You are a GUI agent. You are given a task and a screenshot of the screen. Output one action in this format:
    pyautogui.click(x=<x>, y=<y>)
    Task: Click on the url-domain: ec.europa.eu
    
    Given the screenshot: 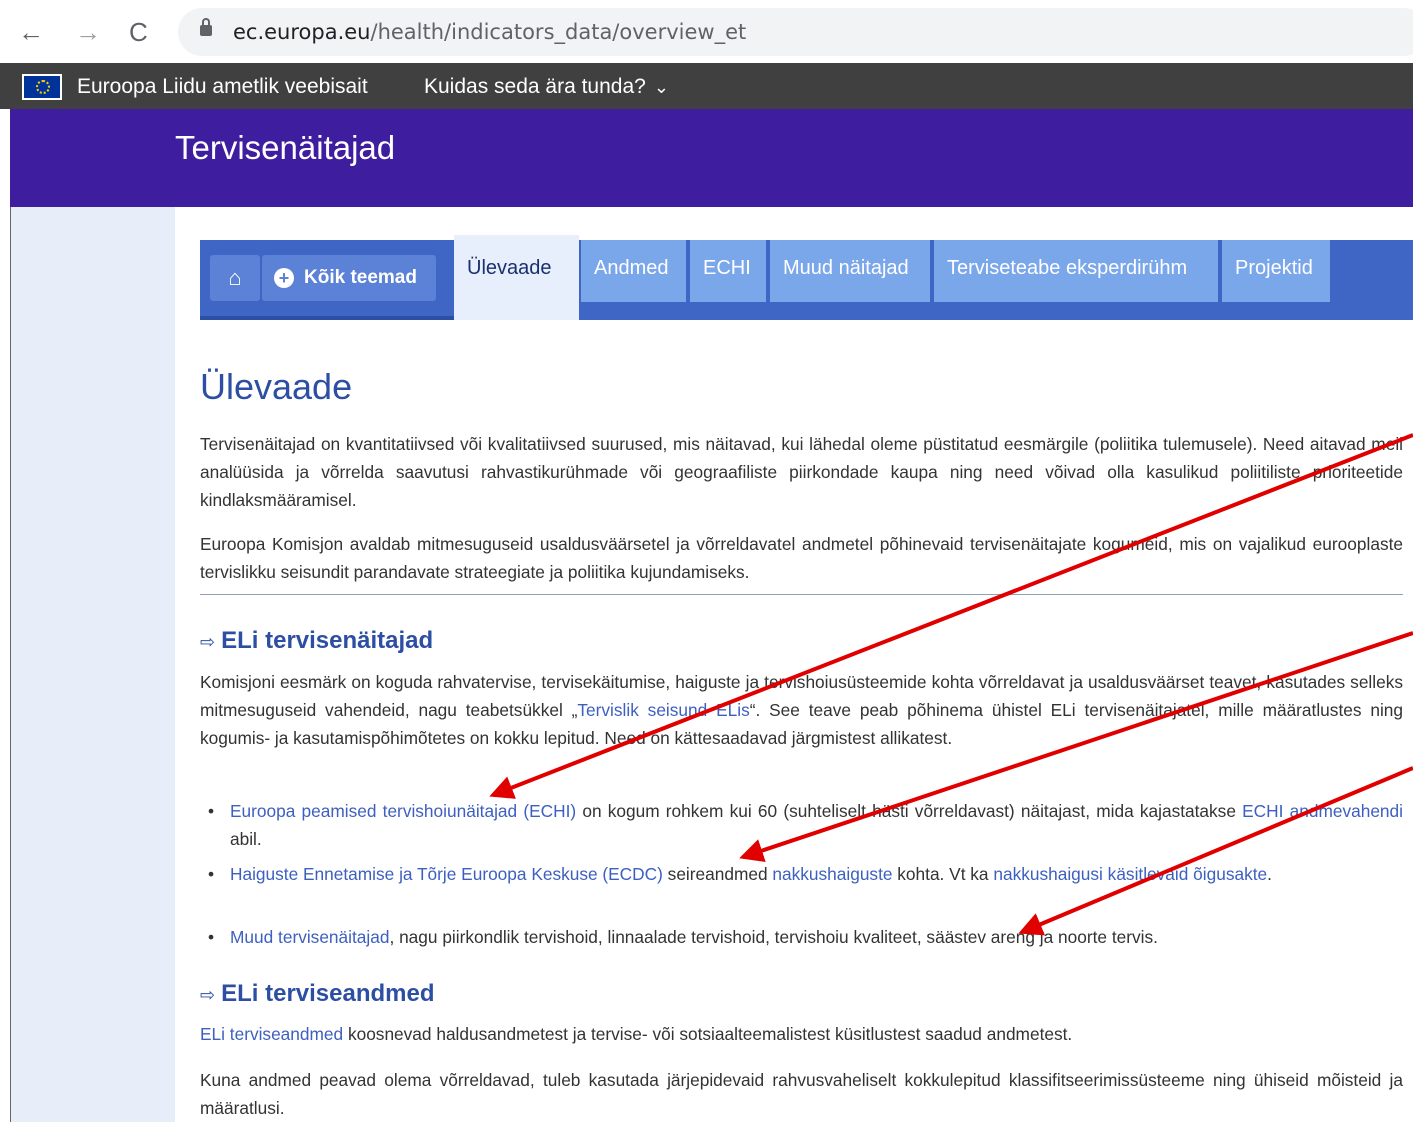 What is the action you would take?
    pyautogui.click(x=302, y=32)
    